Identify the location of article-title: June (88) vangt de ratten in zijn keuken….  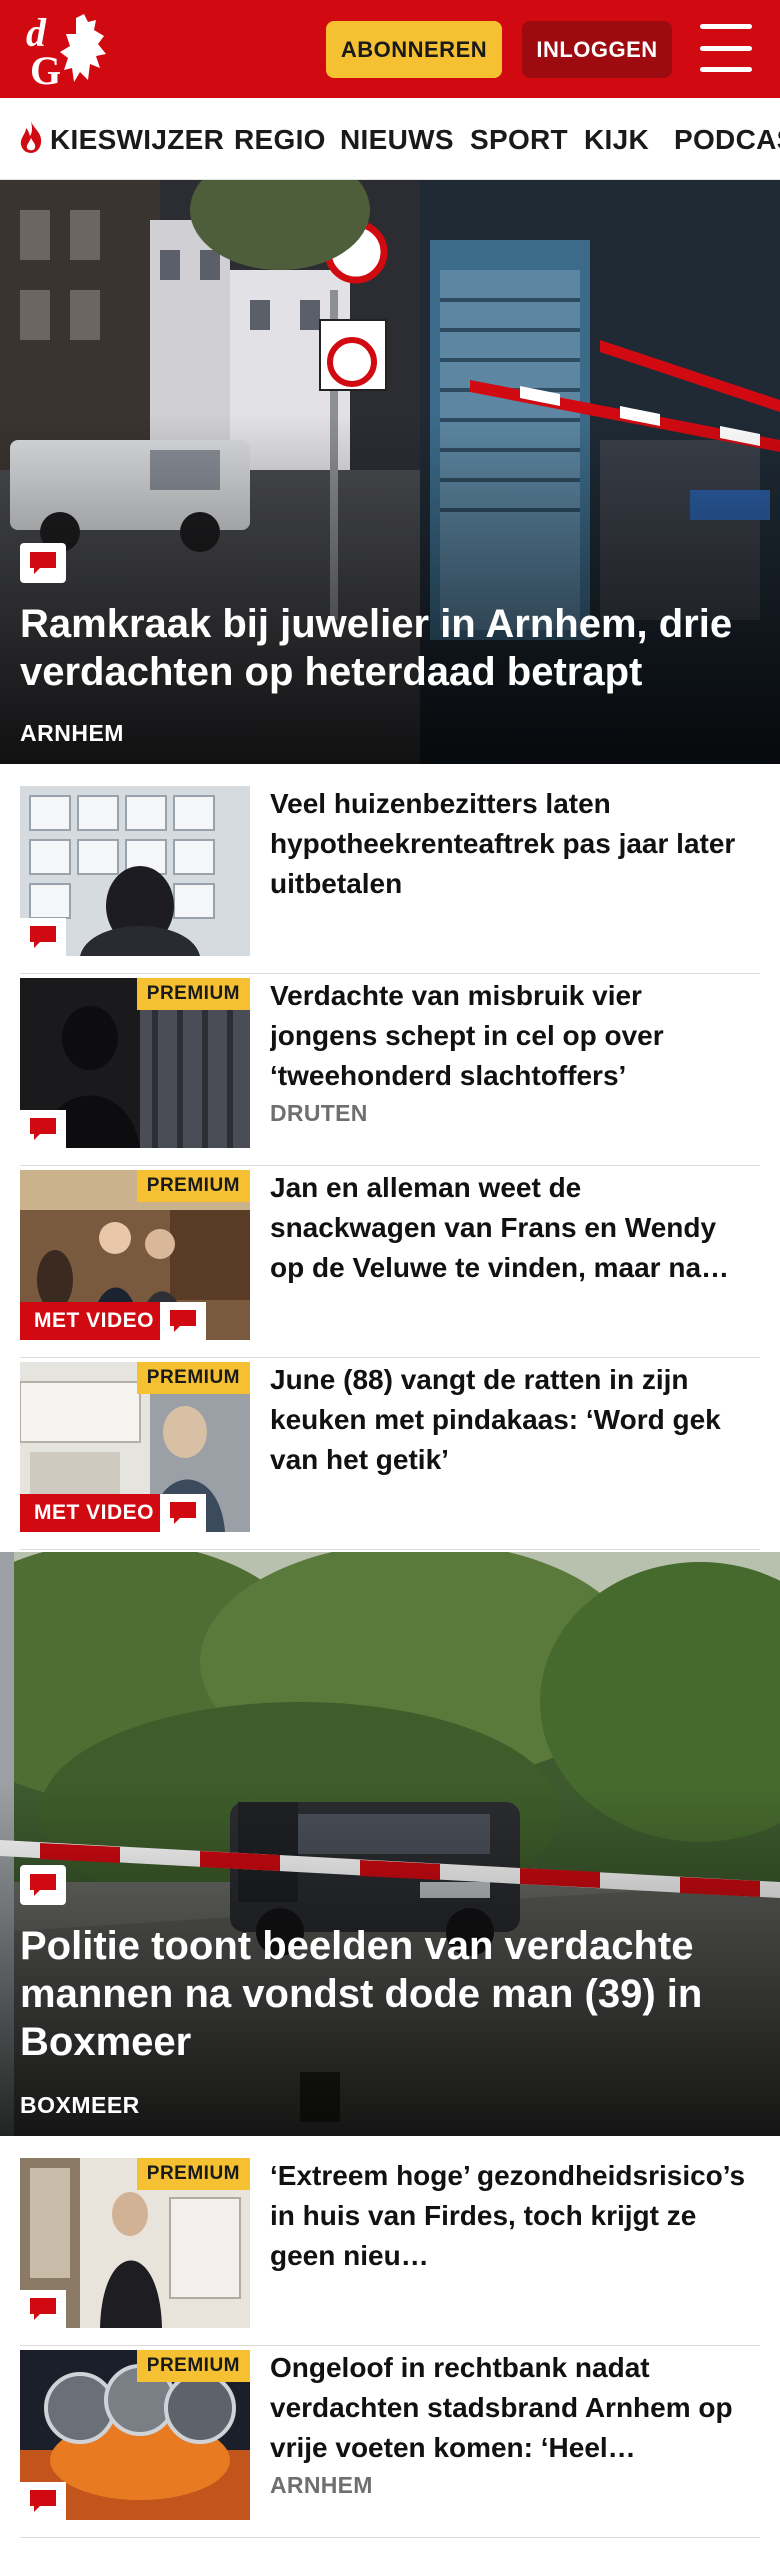
(510, 1420).